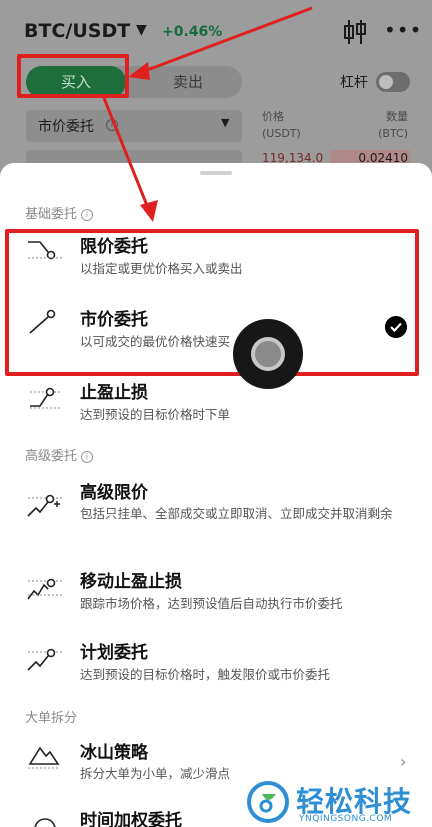  I want to click on advanced-limit-icon, so click(44, 505).